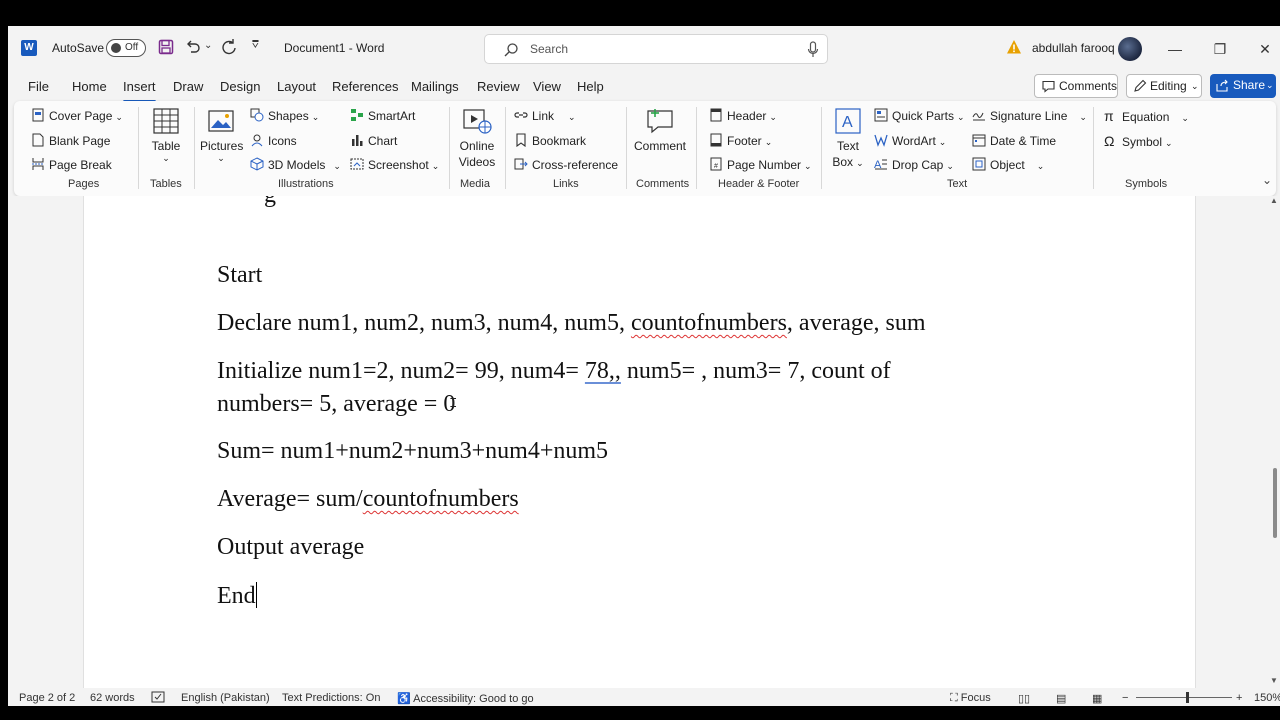 The width and height of the screenshot is (1280, 720). What do you see at coordinates (1274, 680) in the screenshot?
I see `scroll-down-arrow-icon: ▼` at bounding box center [1274, 680].